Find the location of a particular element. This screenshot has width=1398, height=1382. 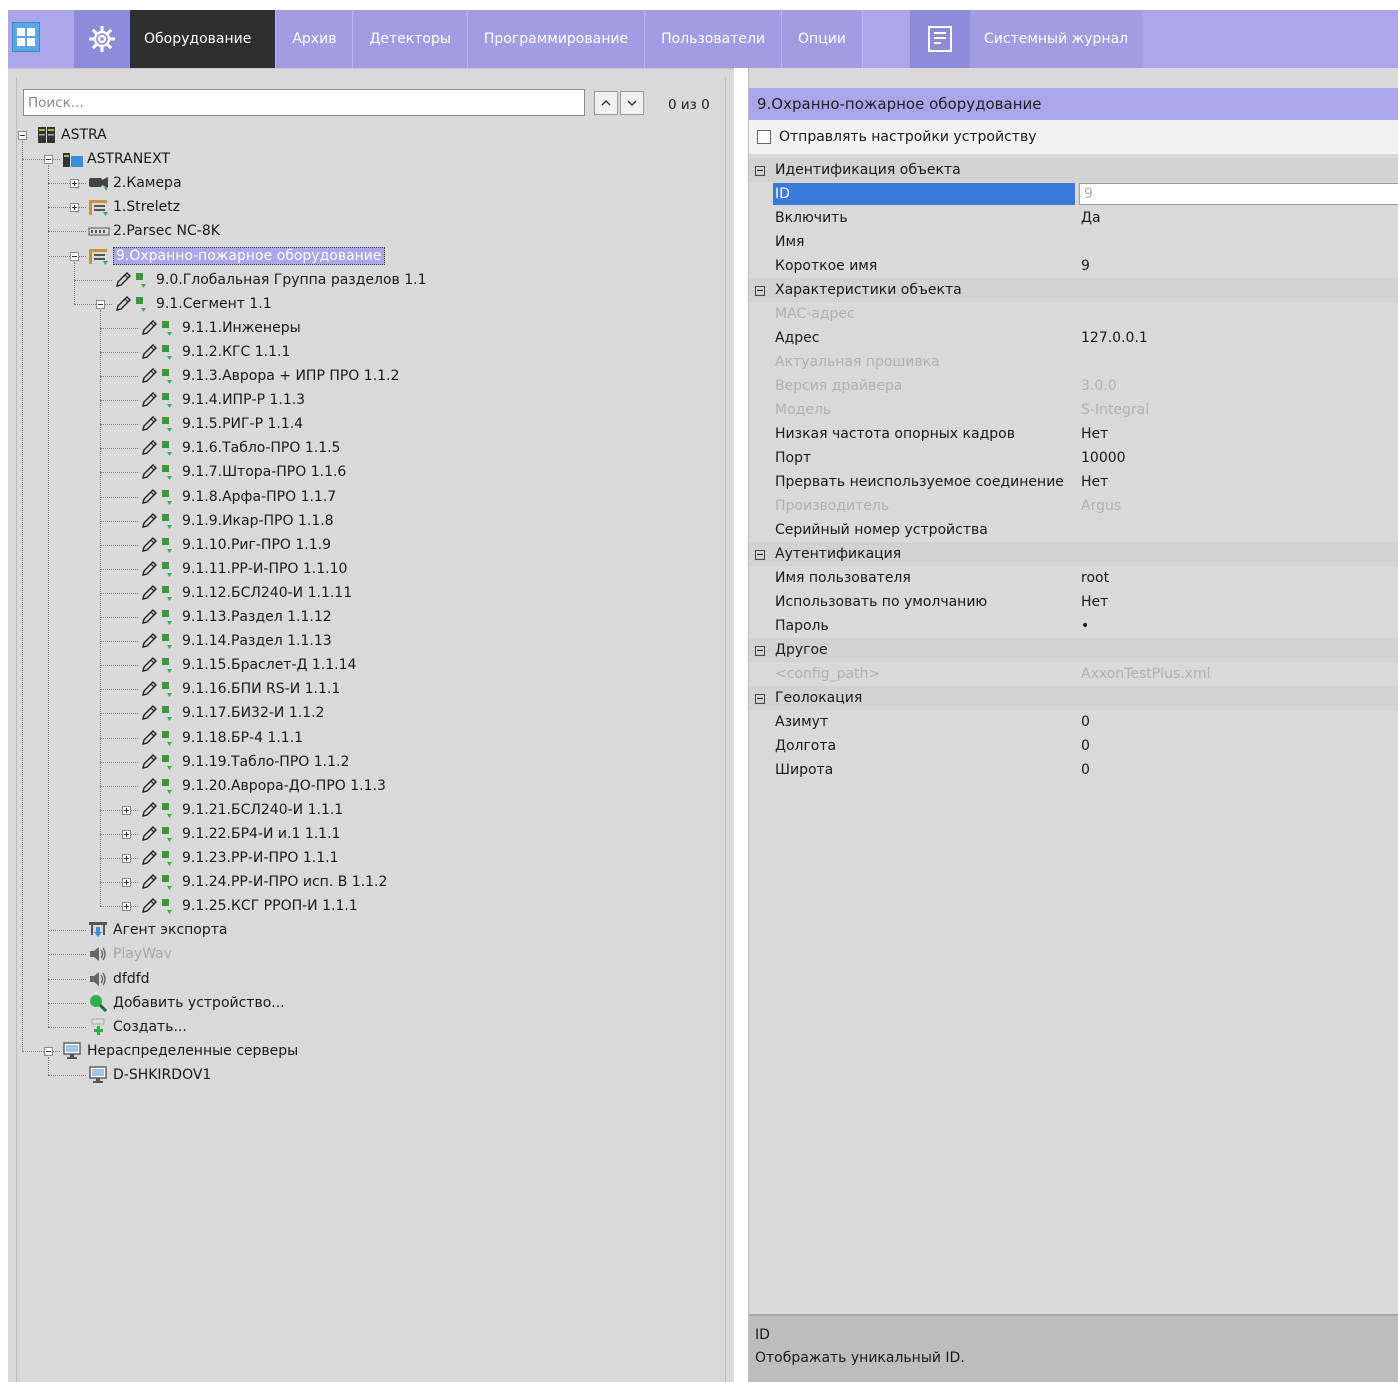

tab-system-journal: Системный журнал is located at coordinates (1056, 39).